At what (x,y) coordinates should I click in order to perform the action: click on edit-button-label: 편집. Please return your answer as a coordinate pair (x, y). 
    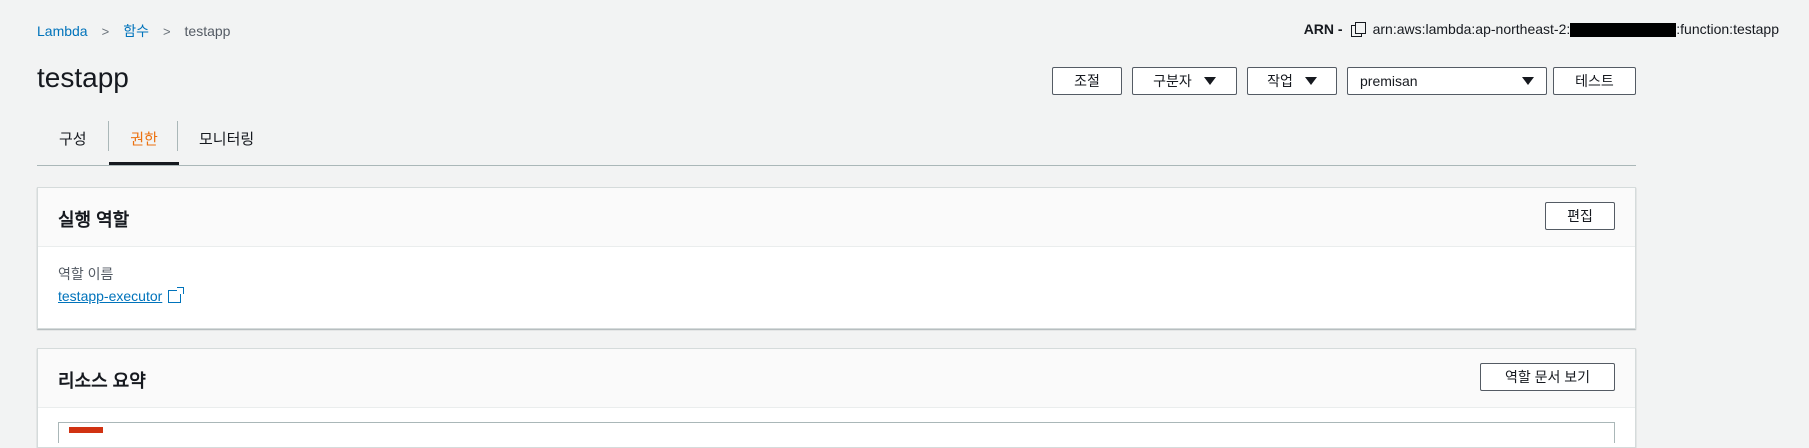
    Looking at the image, I should click on (1580, 216).